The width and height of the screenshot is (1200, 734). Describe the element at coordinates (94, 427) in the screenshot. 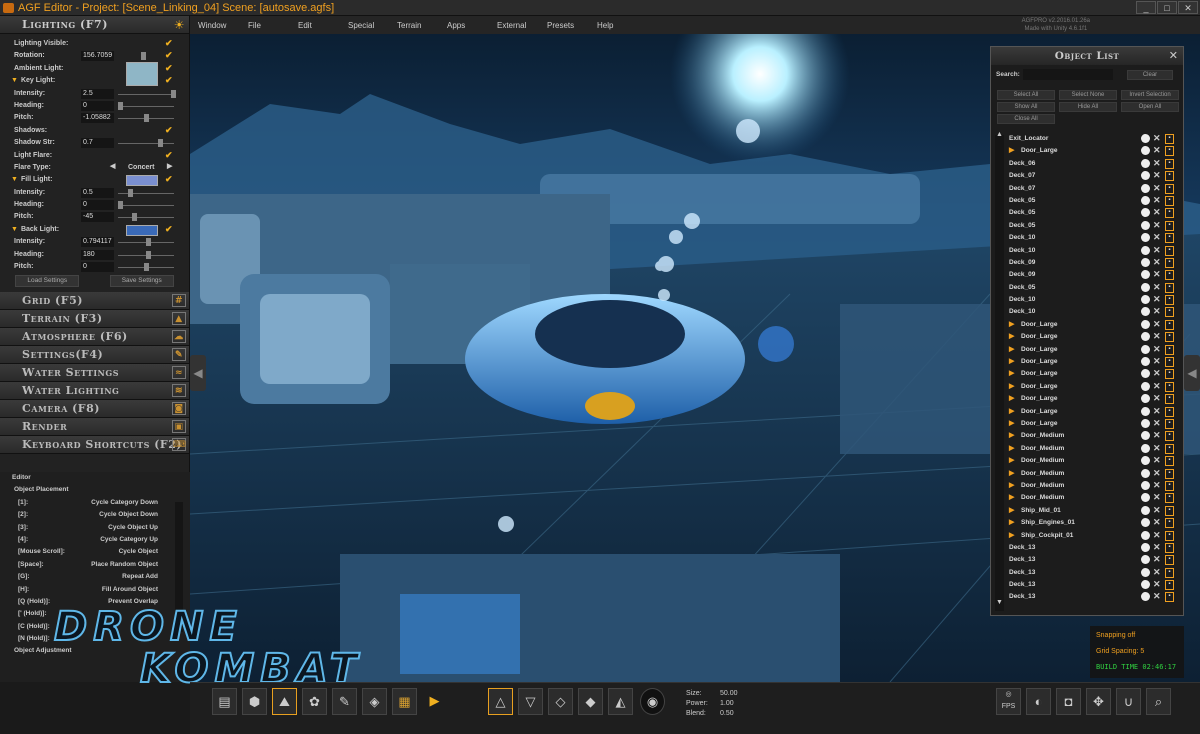

I see `section-render: Render ▣` at that location.